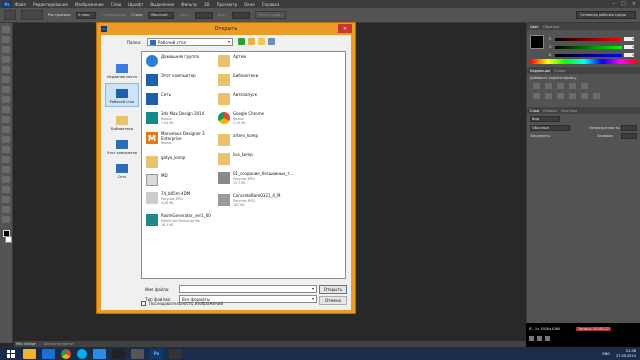 The image size is (640, 360). What do you see at coordinates (271, 41) in the screenshot?
I see `view-menu-icon` at bounding box center [271, 41].